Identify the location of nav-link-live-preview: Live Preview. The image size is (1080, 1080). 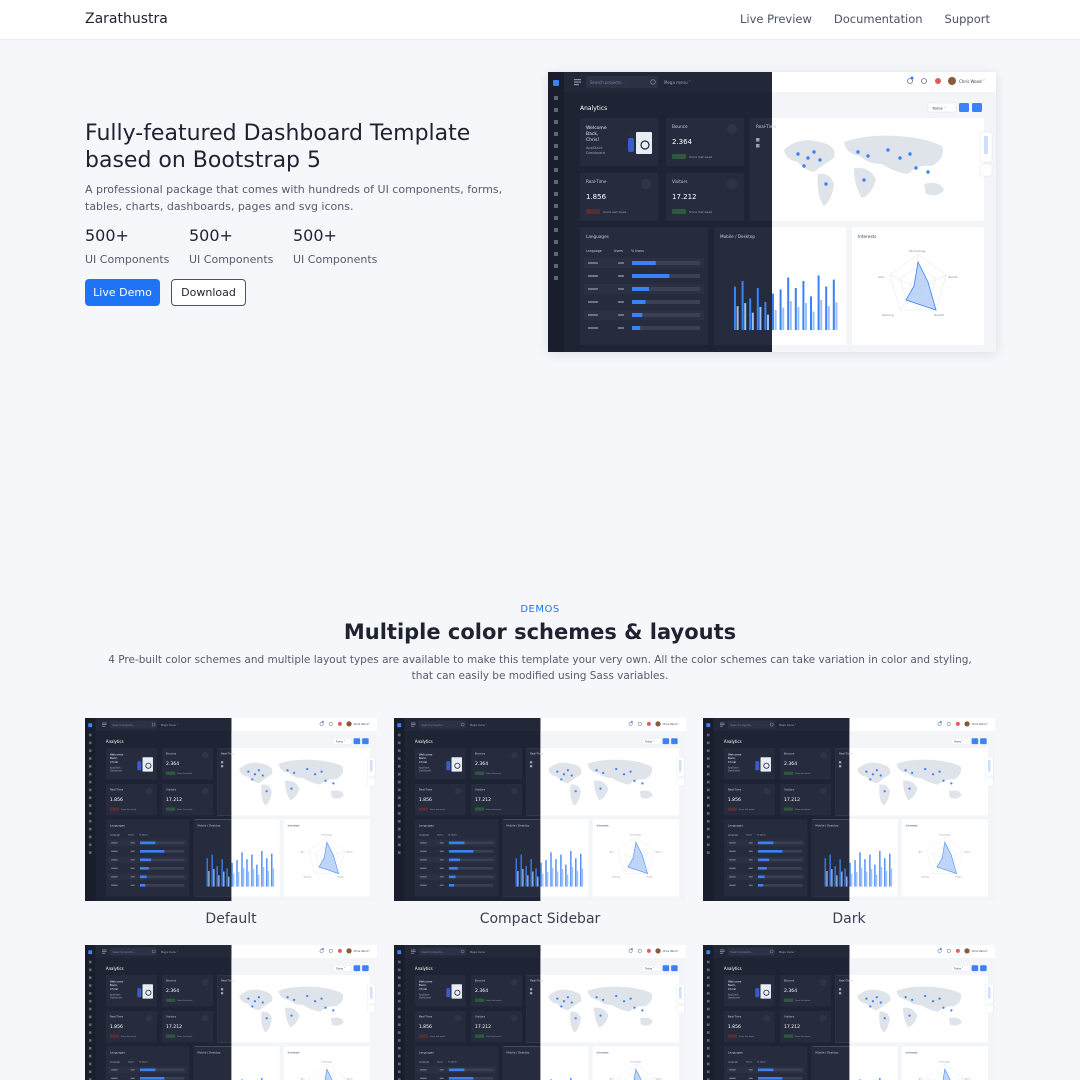
(776, 19).